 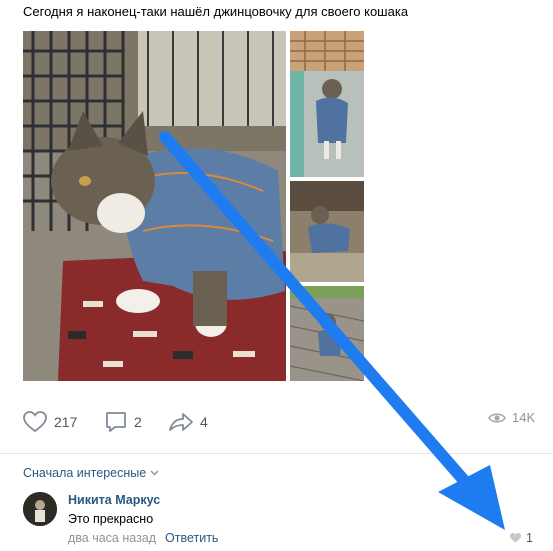 I want to click on reply-button: Ответить, so click(x=191, y=538).